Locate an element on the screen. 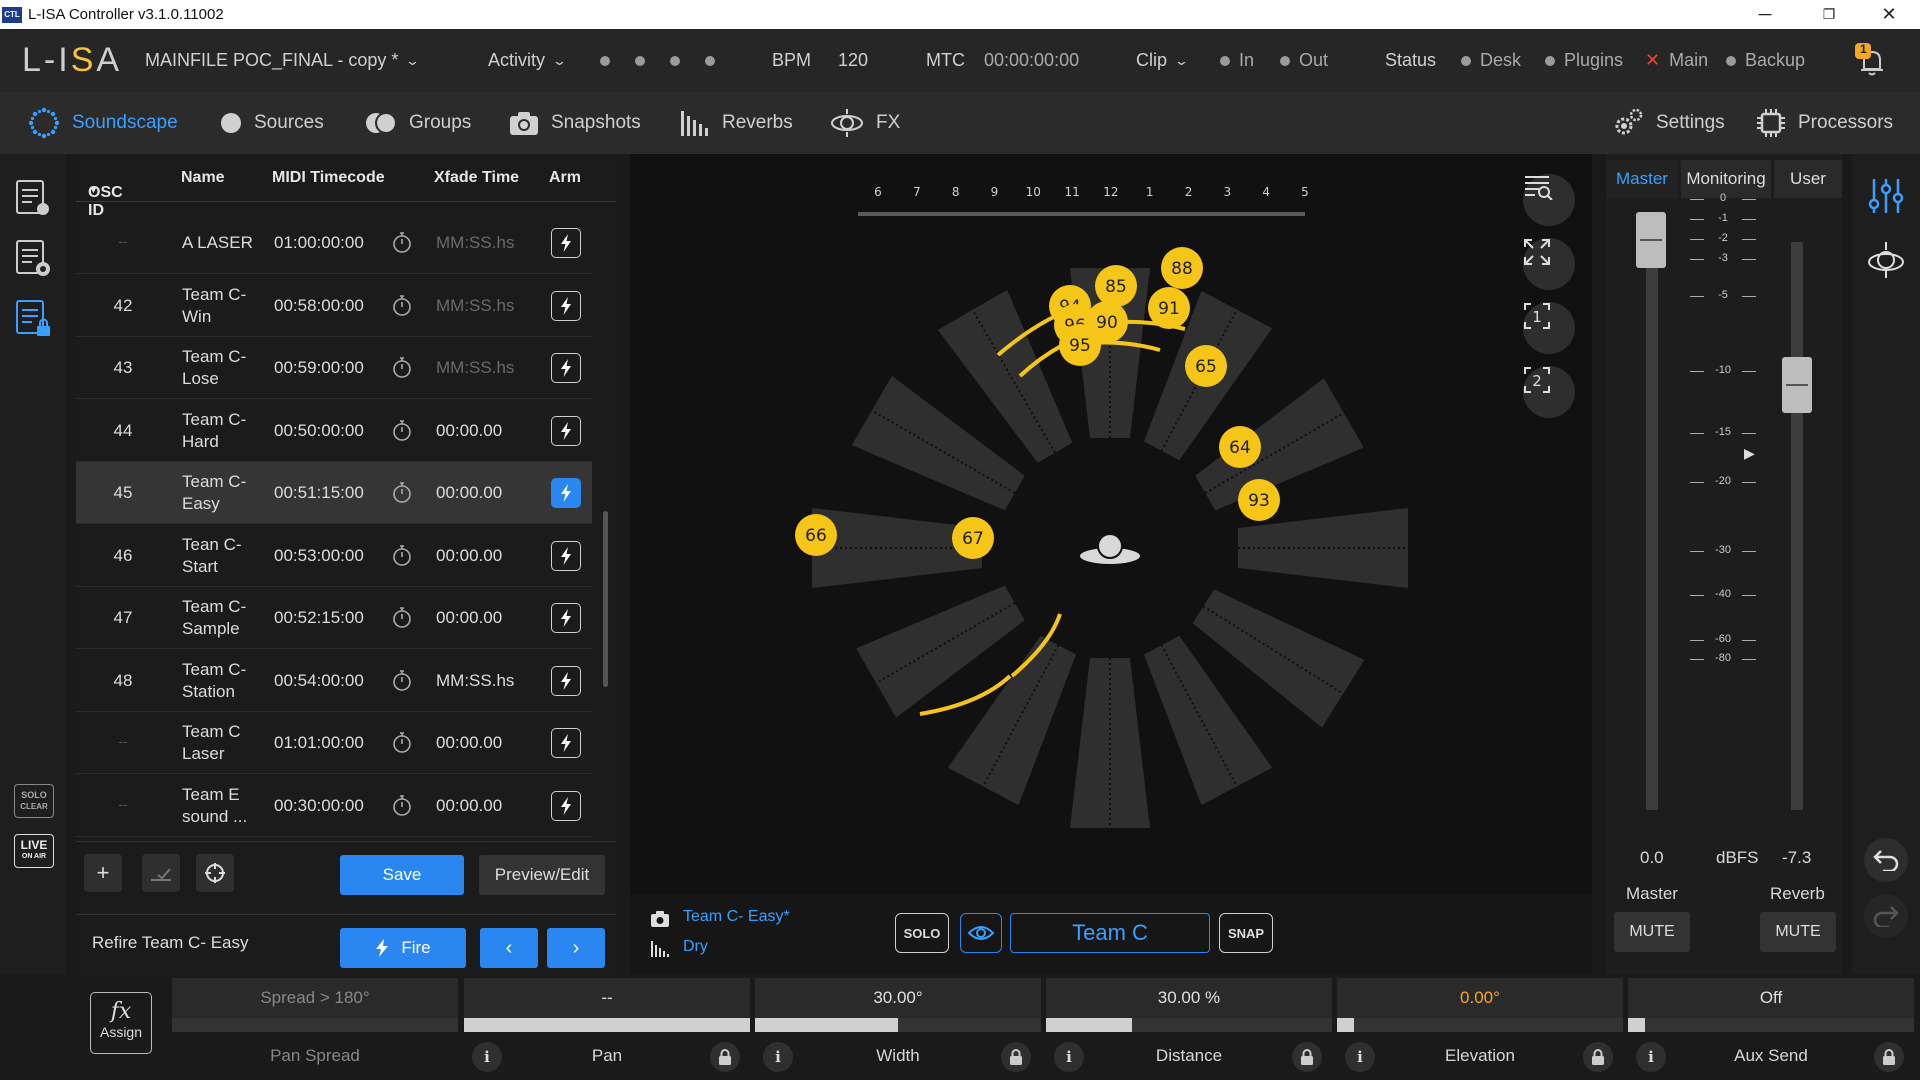 The width and height of the screenshot is (1920, 1080). timecode-cell: 00:59:00:00 is located at coordinates (319, 368).